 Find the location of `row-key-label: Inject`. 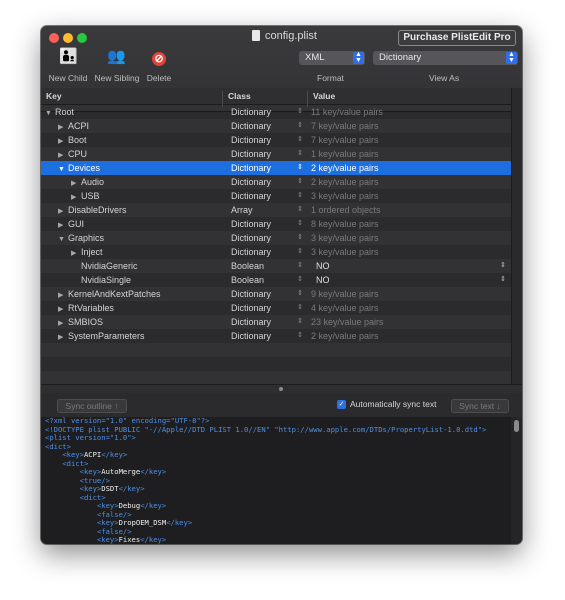

row-key-label: Inject is located at coordinates (92, 252).